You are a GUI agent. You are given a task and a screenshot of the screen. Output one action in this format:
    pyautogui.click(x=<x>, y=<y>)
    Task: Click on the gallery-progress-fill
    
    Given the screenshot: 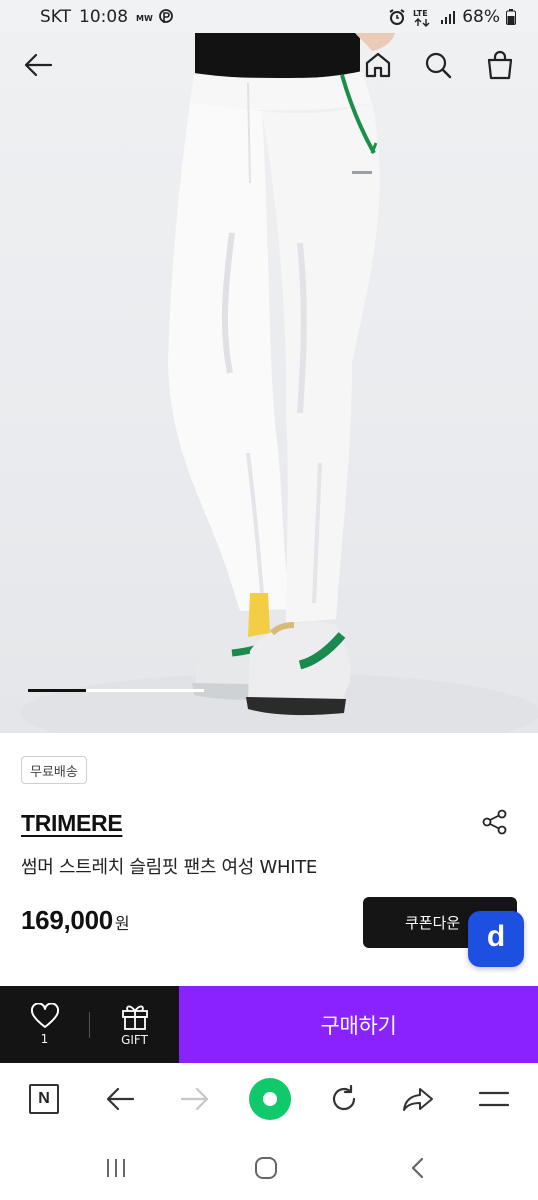 What is the action you would take?
    pyautogui.click(x=57, y=690)
    